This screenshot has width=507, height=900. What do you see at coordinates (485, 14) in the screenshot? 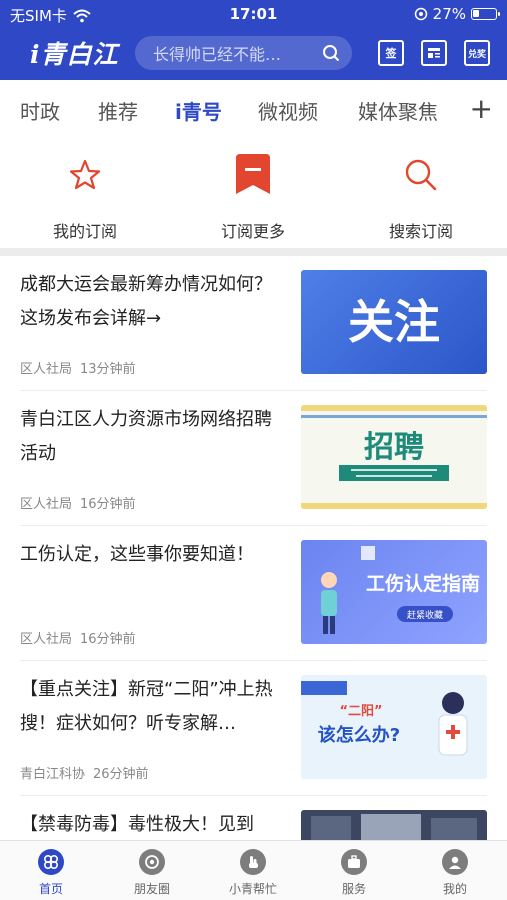
I see `battery-icon` at bounding box center [485, 14].